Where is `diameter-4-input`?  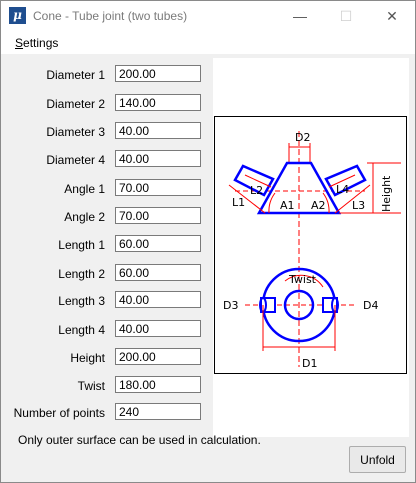 diameter-4-input is located at coordinates (158, 158).